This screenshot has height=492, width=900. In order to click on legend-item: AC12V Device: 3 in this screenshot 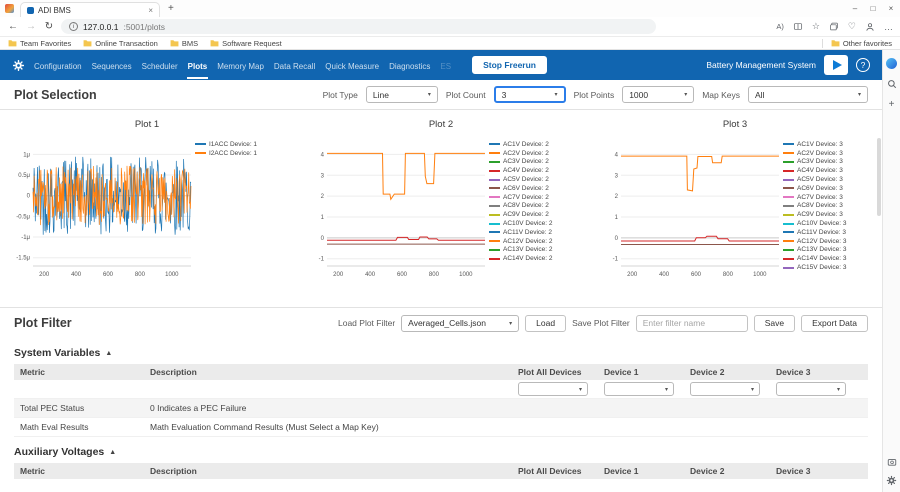, I will do `click(828, 241)`.